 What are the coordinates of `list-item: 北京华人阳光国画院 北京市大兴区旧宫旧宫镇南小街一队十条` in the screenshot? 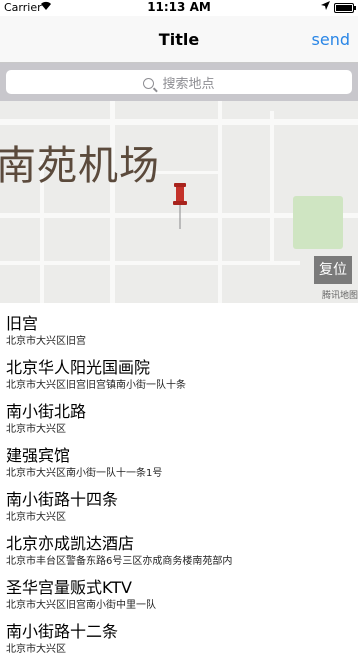 It's located at (179, 372).